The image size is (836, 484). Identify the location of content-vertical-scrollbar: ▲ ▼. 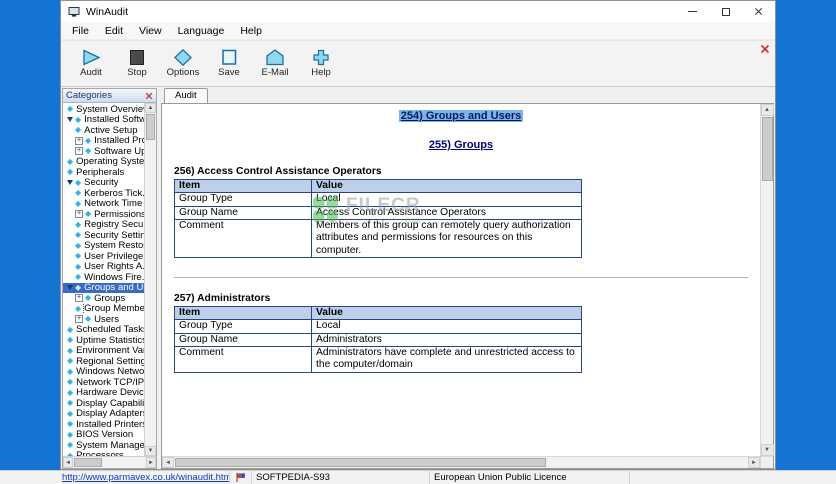
(767, 280).